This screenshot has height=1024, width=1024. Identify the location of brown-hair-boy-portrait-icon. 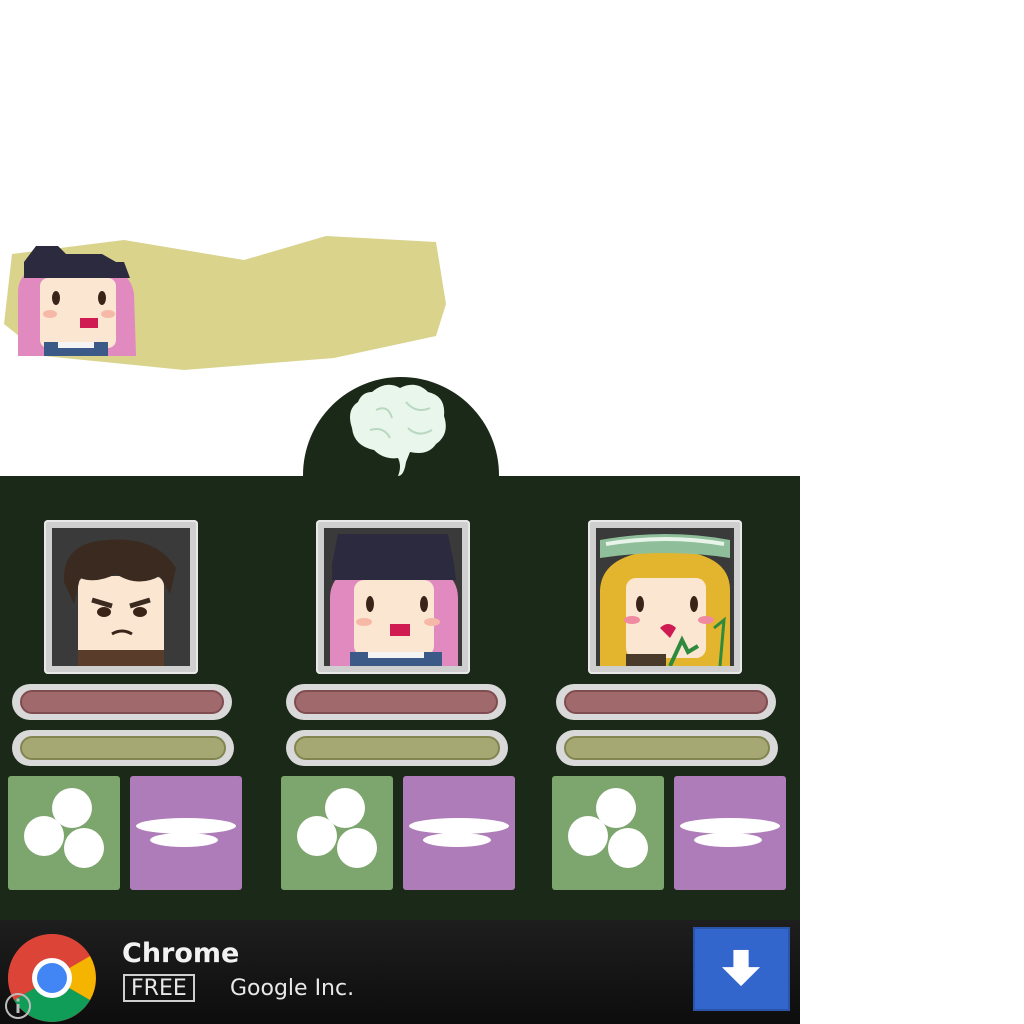
(121, 597).